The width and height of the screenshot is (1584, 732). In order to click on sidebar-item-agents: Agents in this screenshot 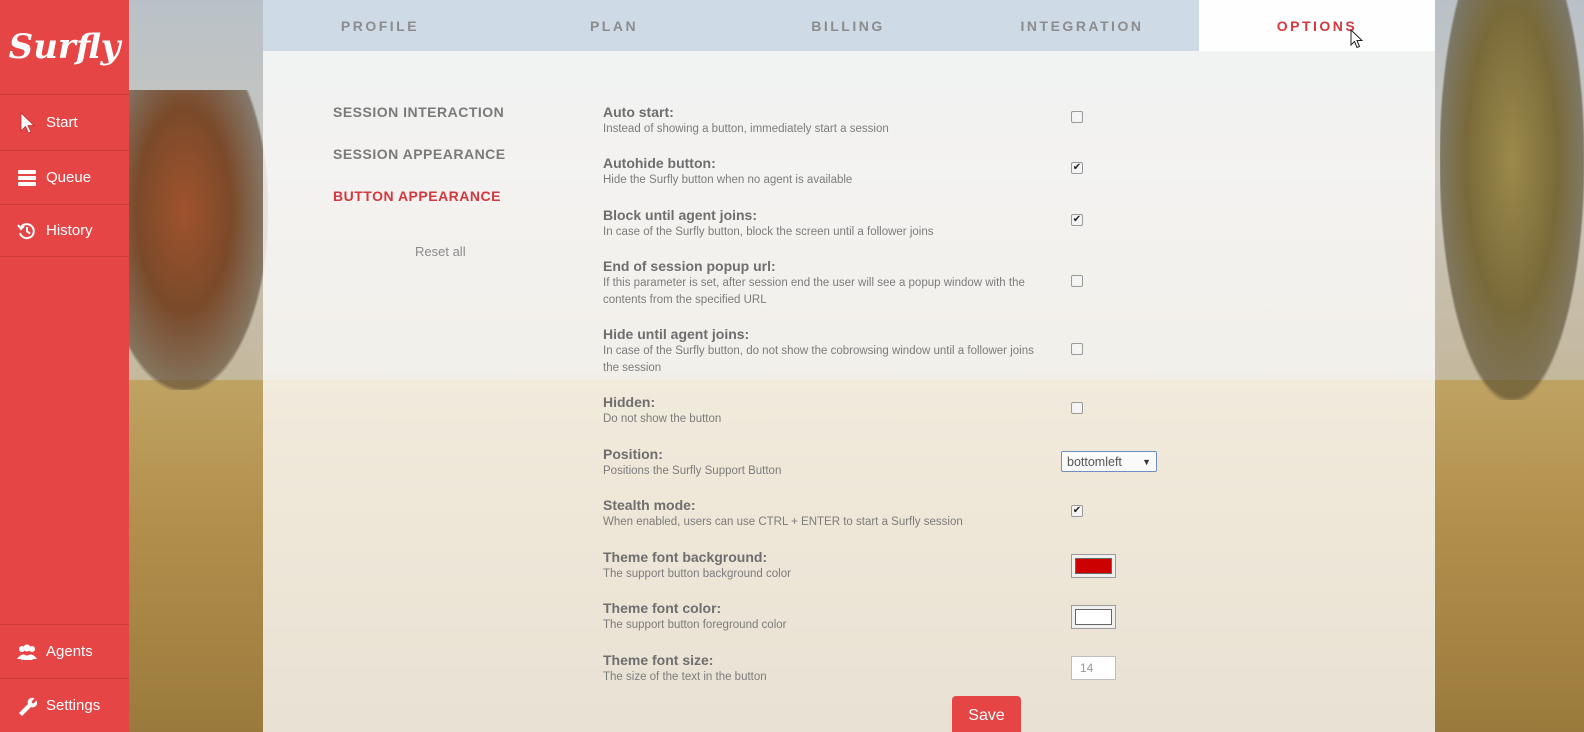, I will do `click(64, 651)`.